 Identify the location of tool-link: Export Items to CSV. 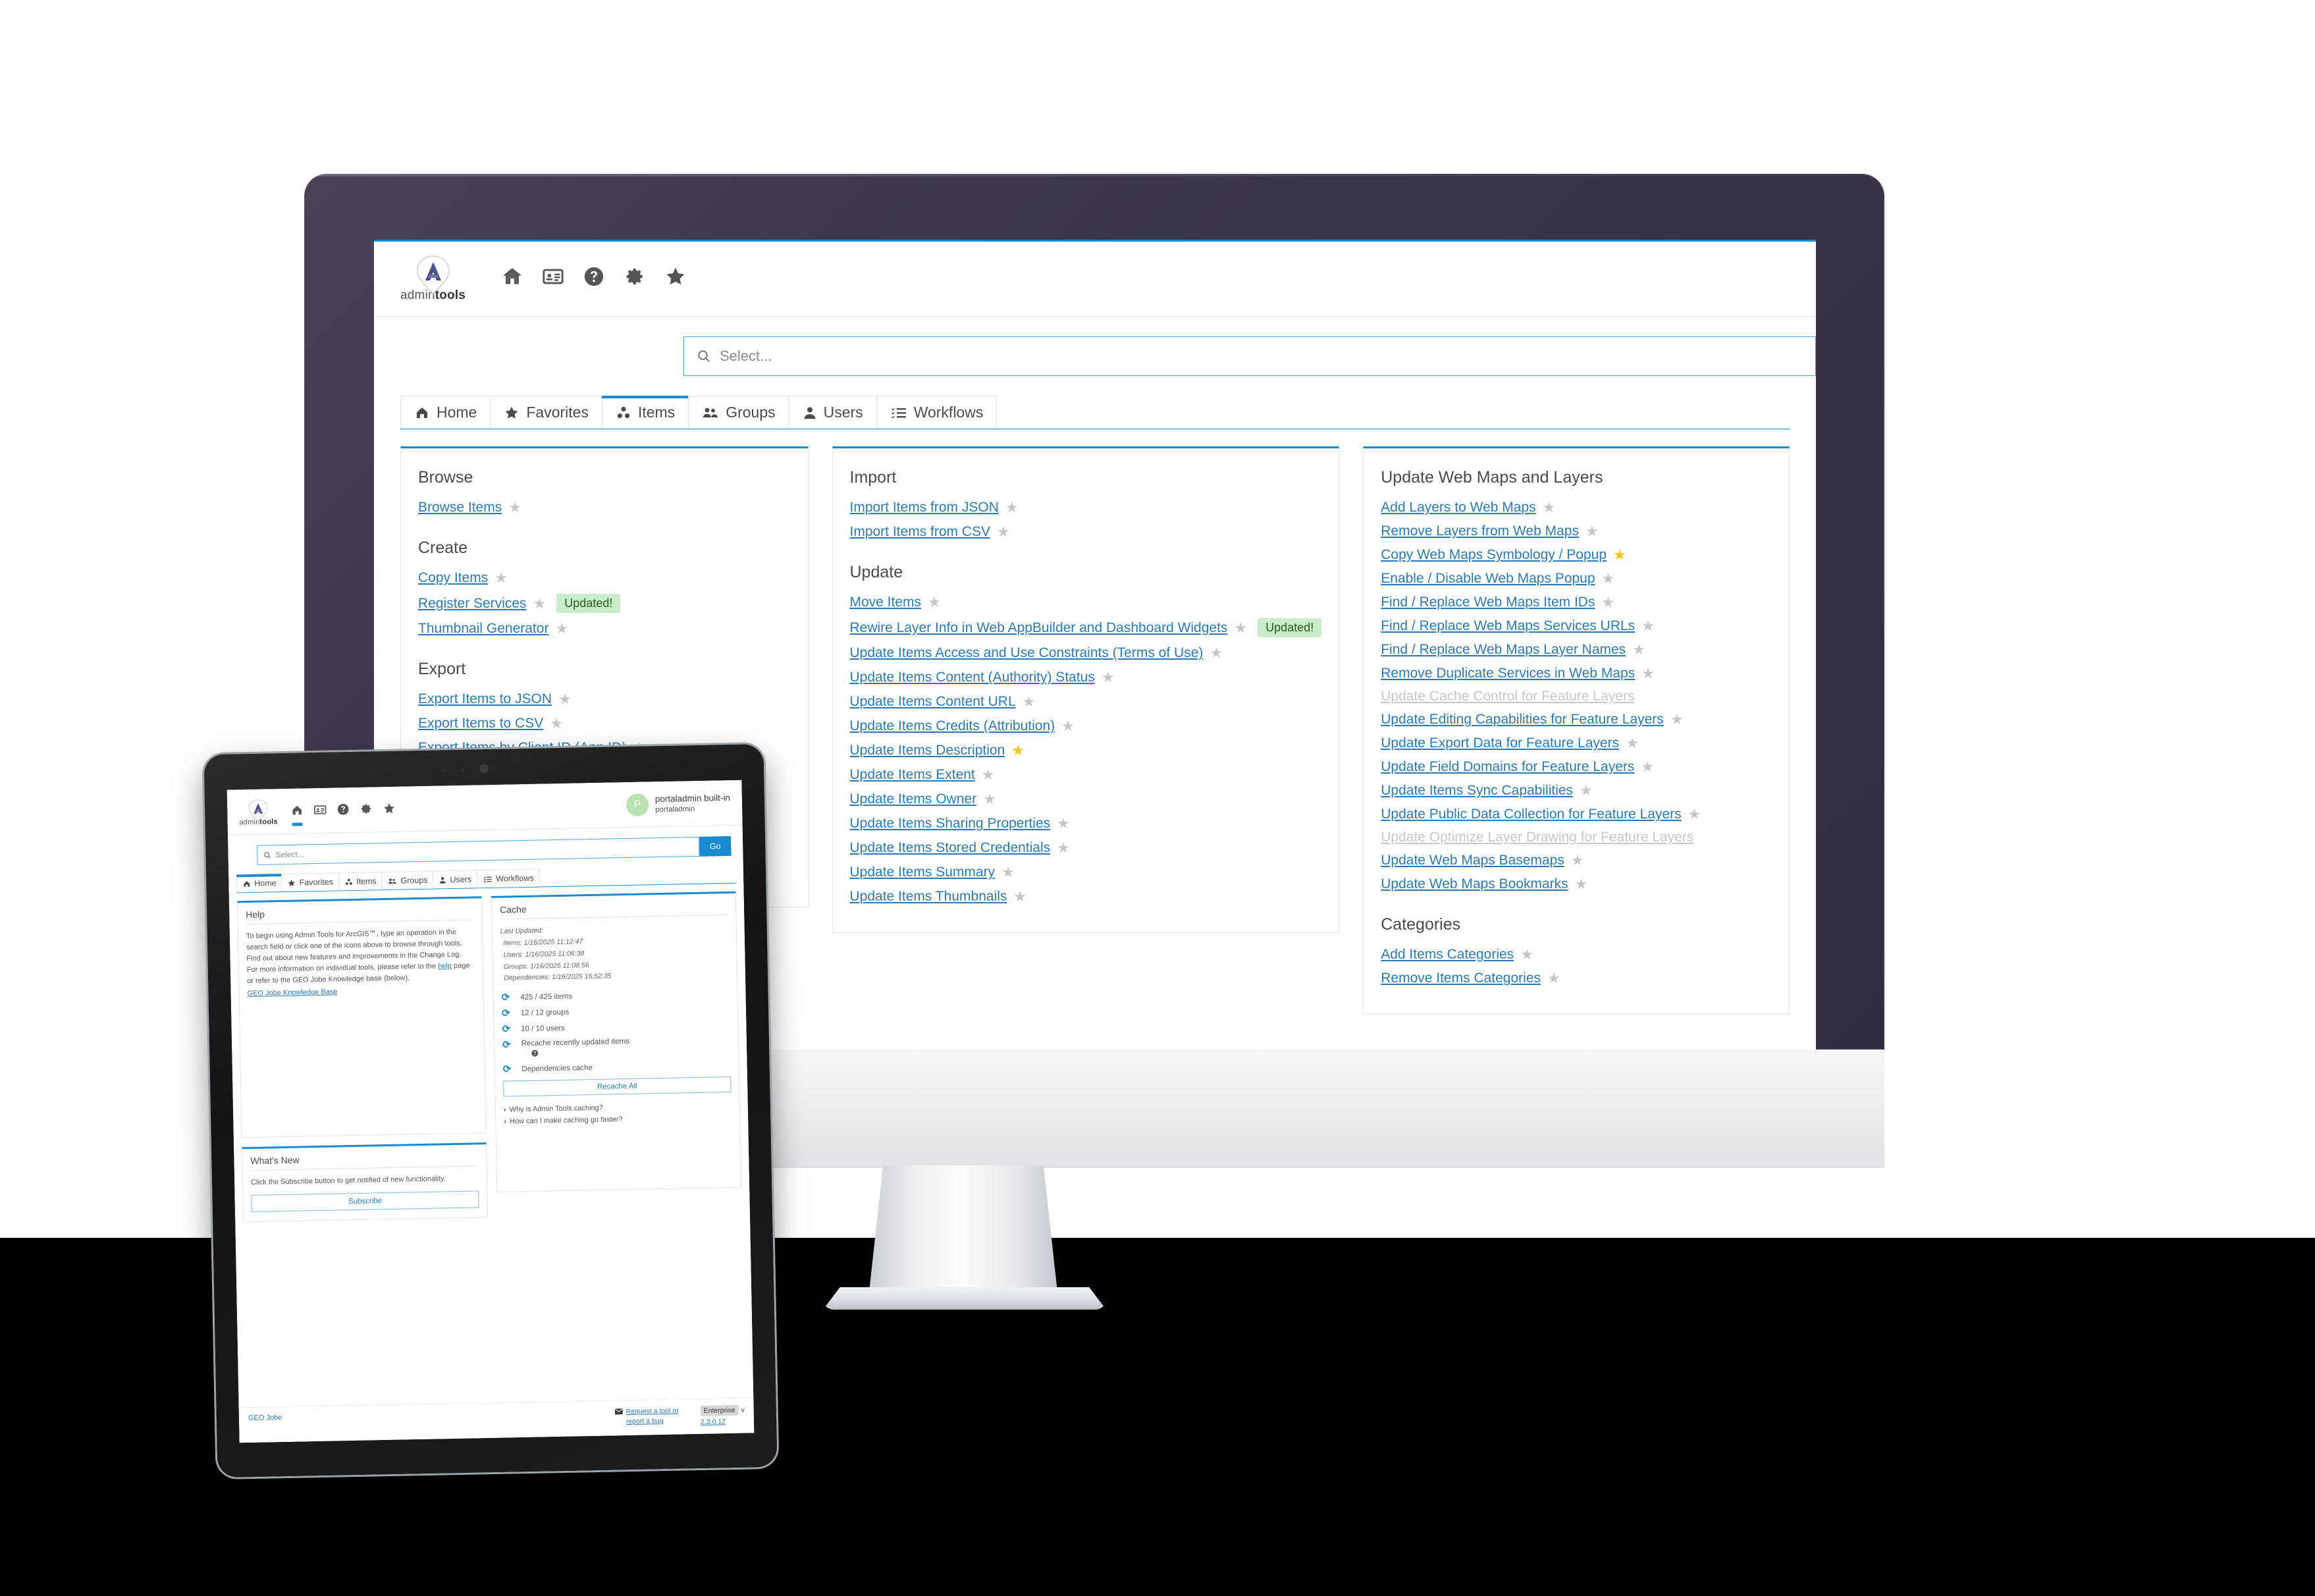
(481, 724).